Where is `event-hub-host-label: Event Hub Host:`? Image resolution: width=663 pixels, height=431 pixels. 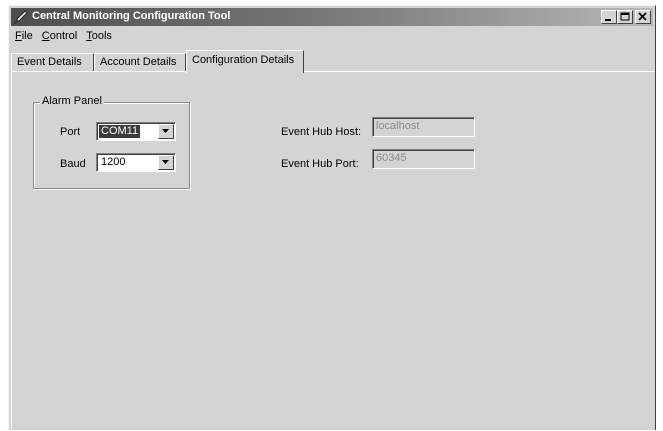
event-hub-host-label: Event Hub Host: is located at coordinates (321, 132).